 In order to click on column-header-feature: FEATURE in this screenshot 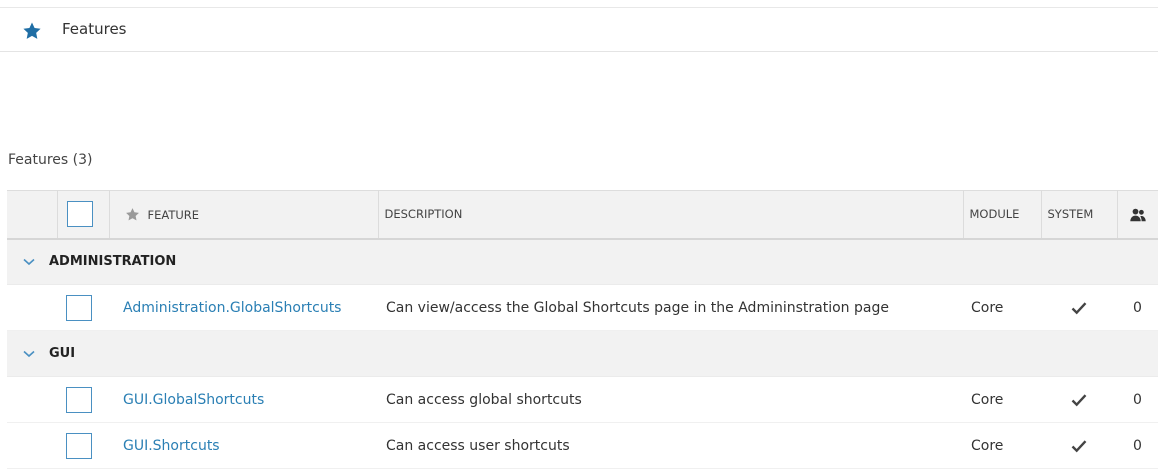, I will do `click(244, 215)`.